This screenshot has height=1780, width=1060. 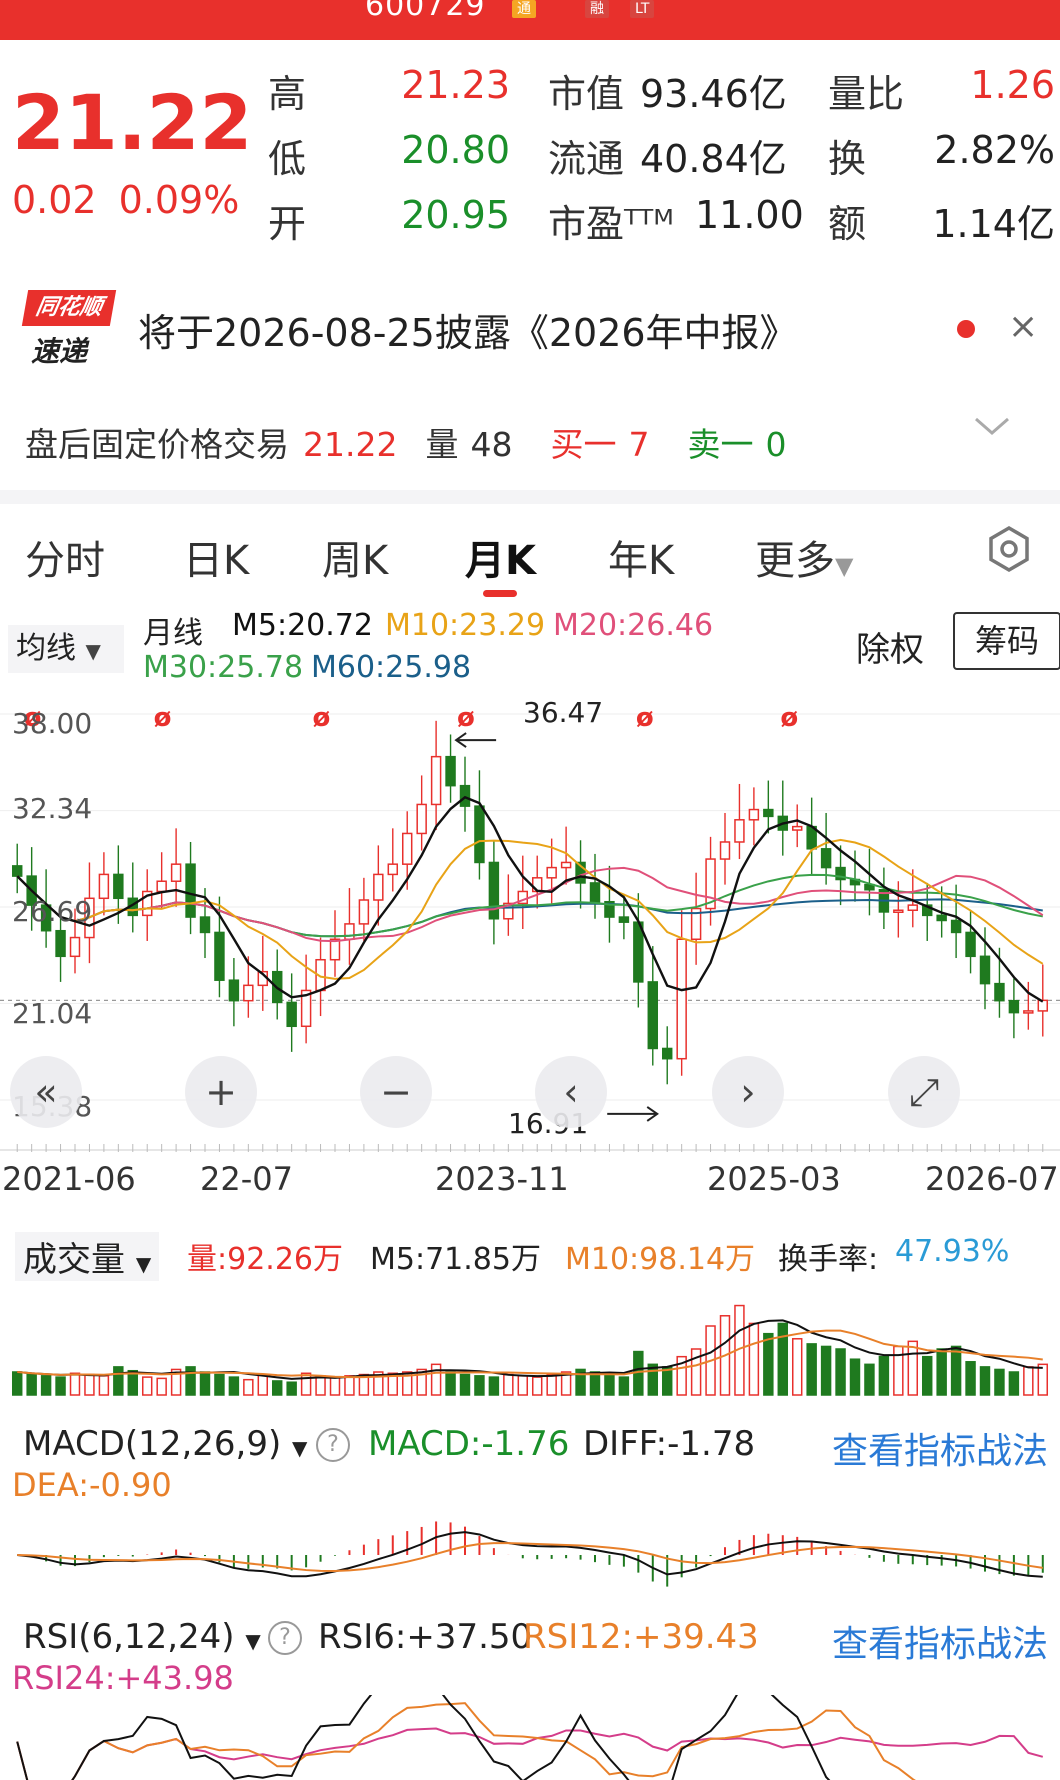 What do you see at coordinates (425, 1637) in the screenshot?
I see `rsi6-value: RSI6:+37.50` at bounding box center [425, 1637].